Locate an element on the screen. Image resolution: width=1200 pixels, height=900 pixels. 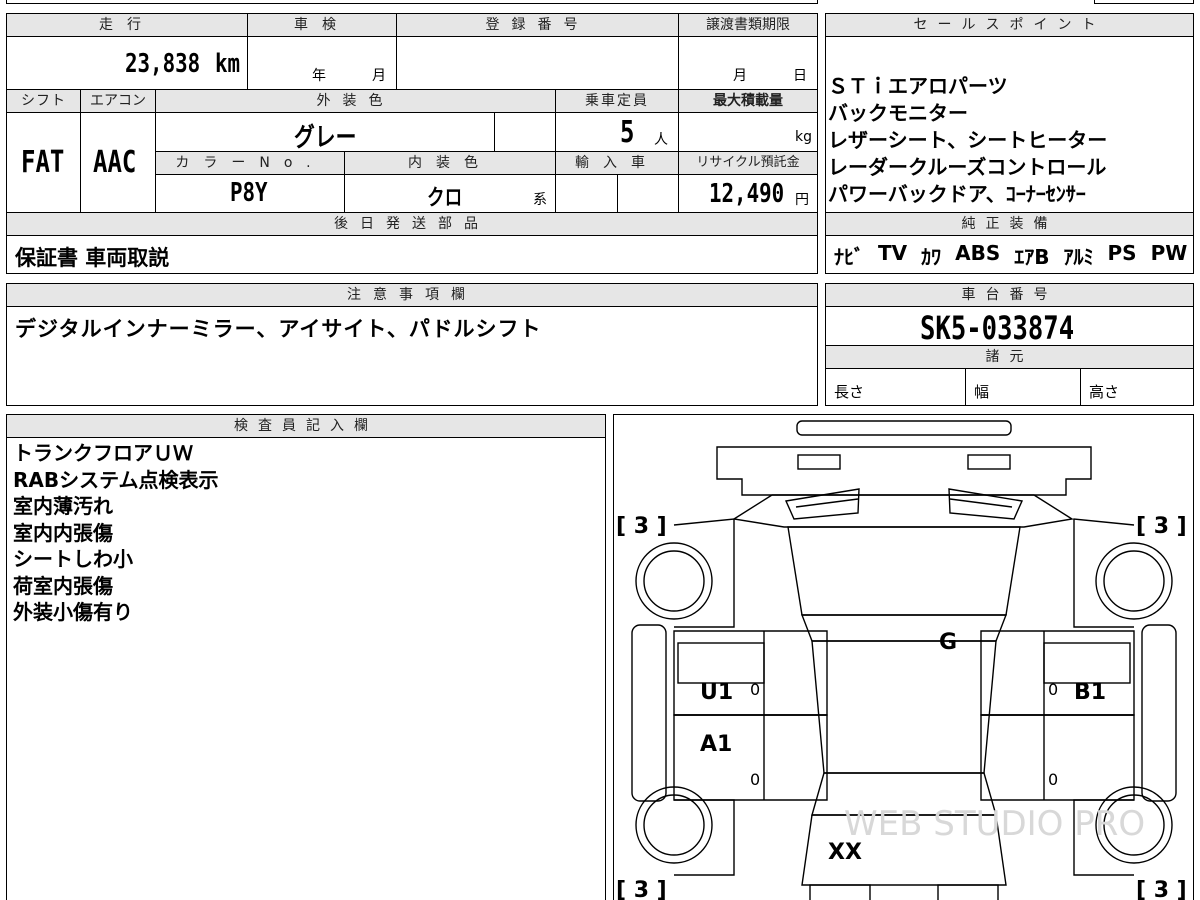
max-load-cell: kg is located at coordinates (748, 132).